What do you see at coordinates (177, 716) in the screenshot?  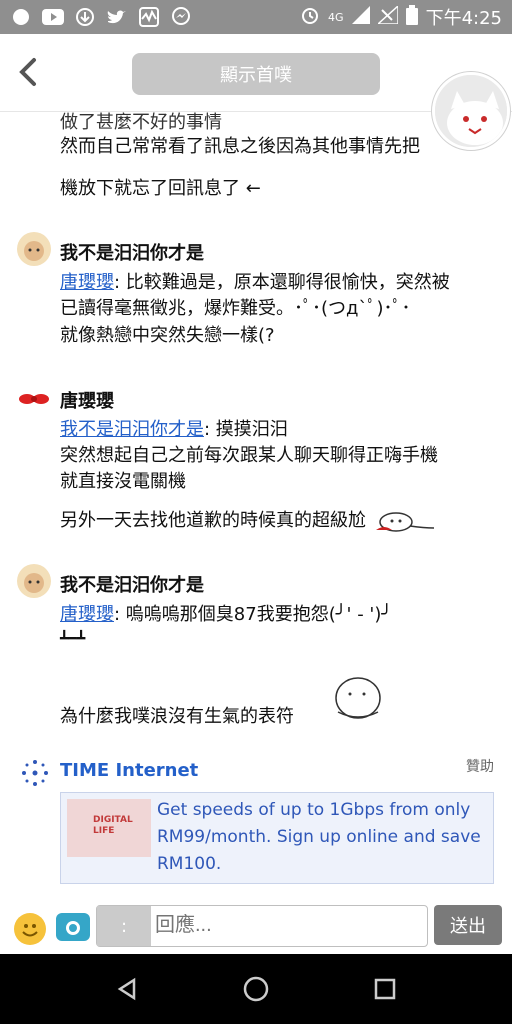 I see `response-text: 為什麼我噗浪沒有生氣的表符` at bounding box center [177, 716].